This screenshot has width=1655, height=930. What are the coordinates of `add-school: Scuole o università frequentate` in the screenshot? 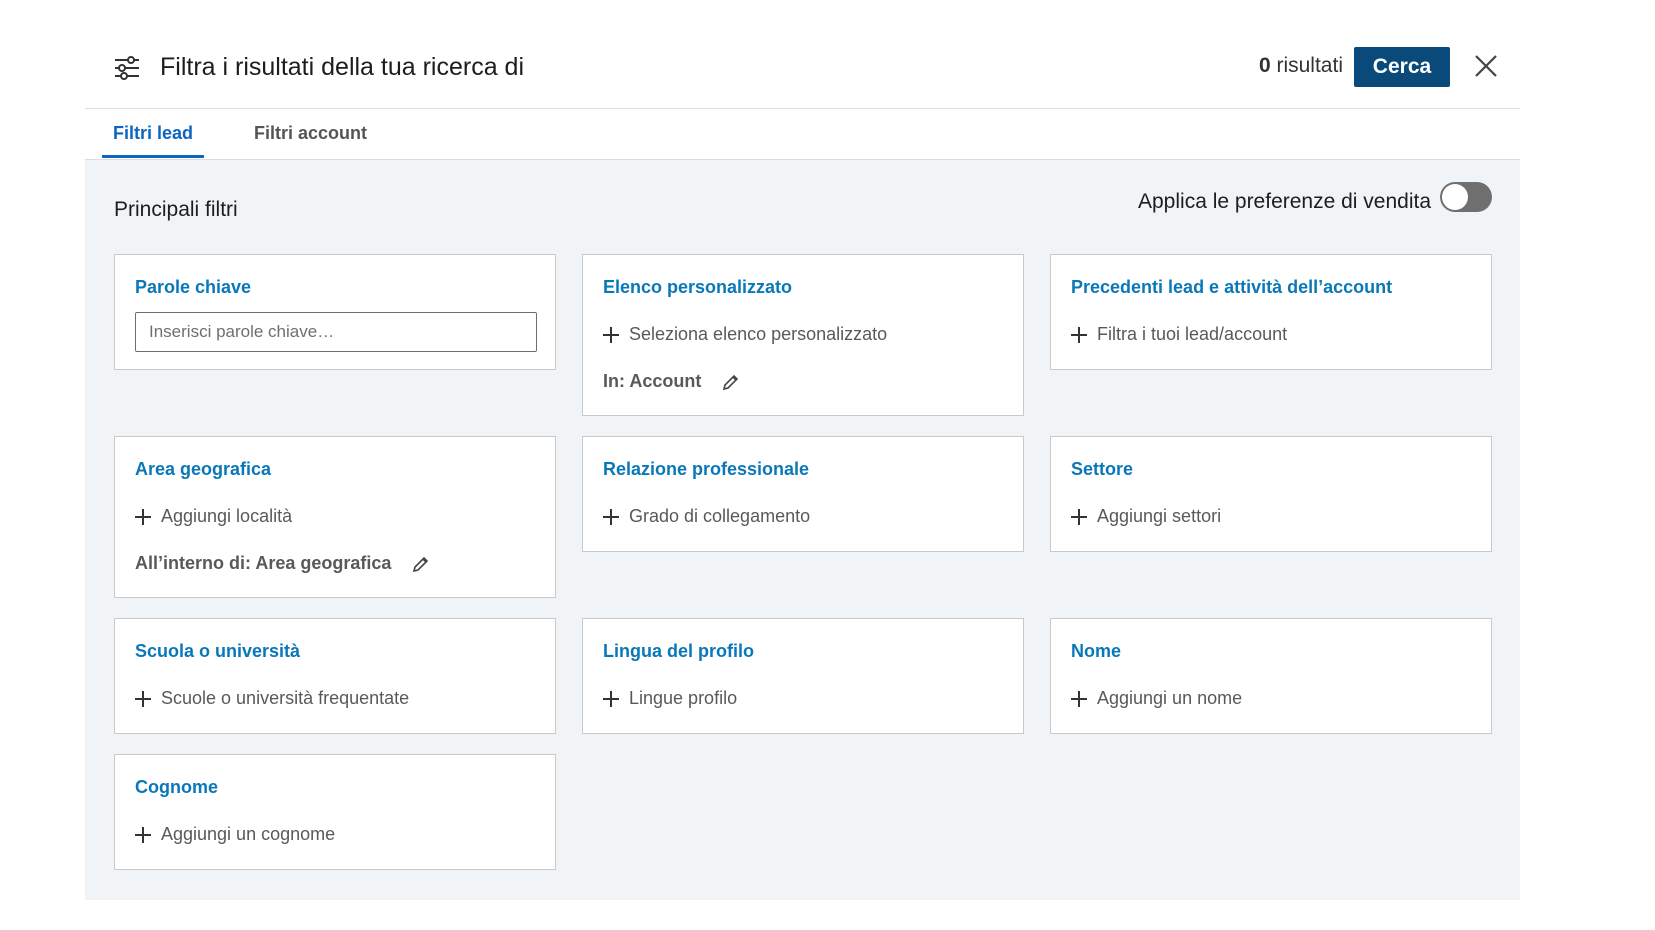 It's located at (272, 698).